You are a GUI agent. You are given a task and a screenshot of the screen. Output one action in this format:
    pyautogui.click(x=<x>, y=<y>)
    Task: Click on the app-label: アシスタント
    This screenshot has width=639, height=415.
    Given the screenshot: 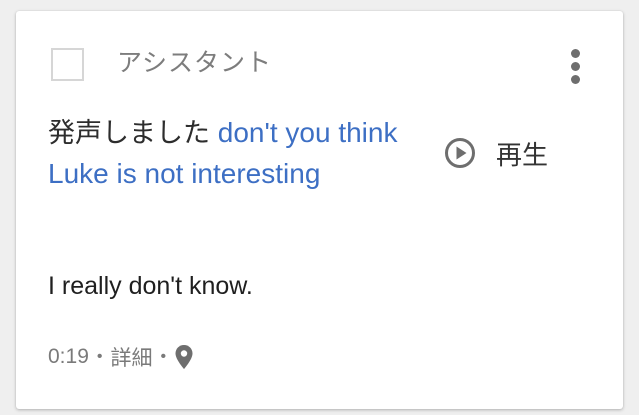 What is the action you would take?
    pyautogui.click(x=195, y=62)
    